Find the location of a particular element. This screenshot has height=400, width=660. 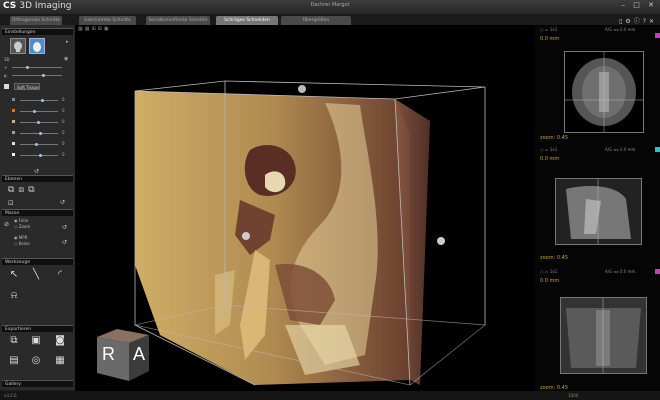

expand-icon: ▸ is located at coordinates (67, 42).